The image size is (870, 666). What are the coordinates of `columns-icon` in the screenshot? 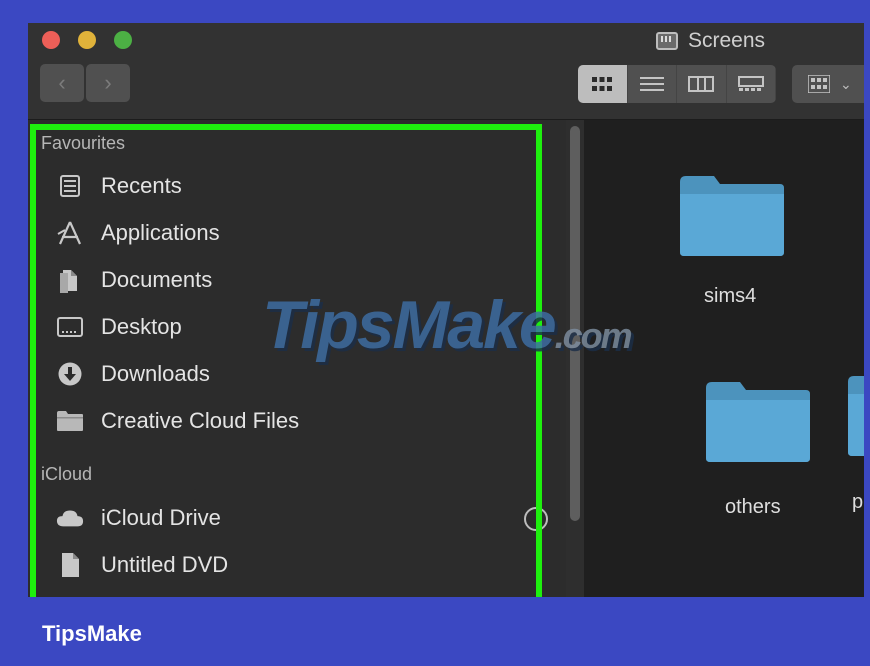 It's located at (701, 84).